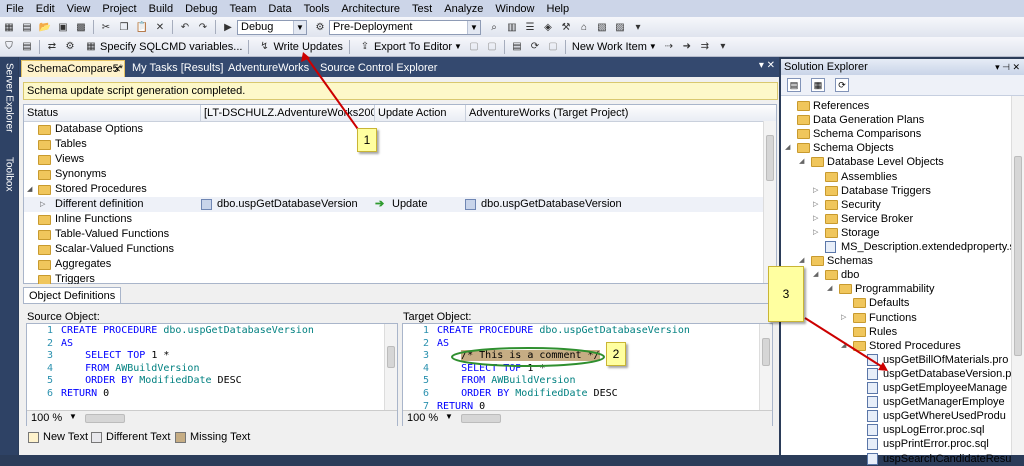 This screenshot has width=1024, height=466. What do you see at coordinates (268, 68) in the screenshot?
I see `tab-adventureworks: AdventureWorks` at bounding box center [268, 68].